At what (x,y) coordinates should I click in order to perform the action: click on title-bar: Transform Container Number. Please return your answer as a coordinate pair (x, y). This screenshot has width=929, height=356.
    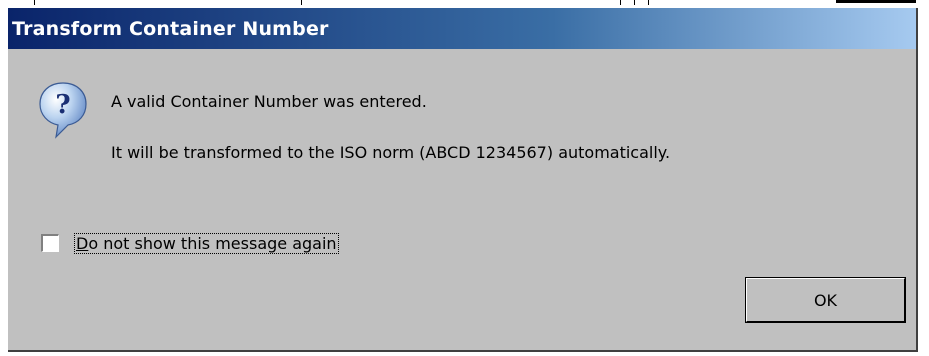
    Looking at the image, I should click on (462, 28).